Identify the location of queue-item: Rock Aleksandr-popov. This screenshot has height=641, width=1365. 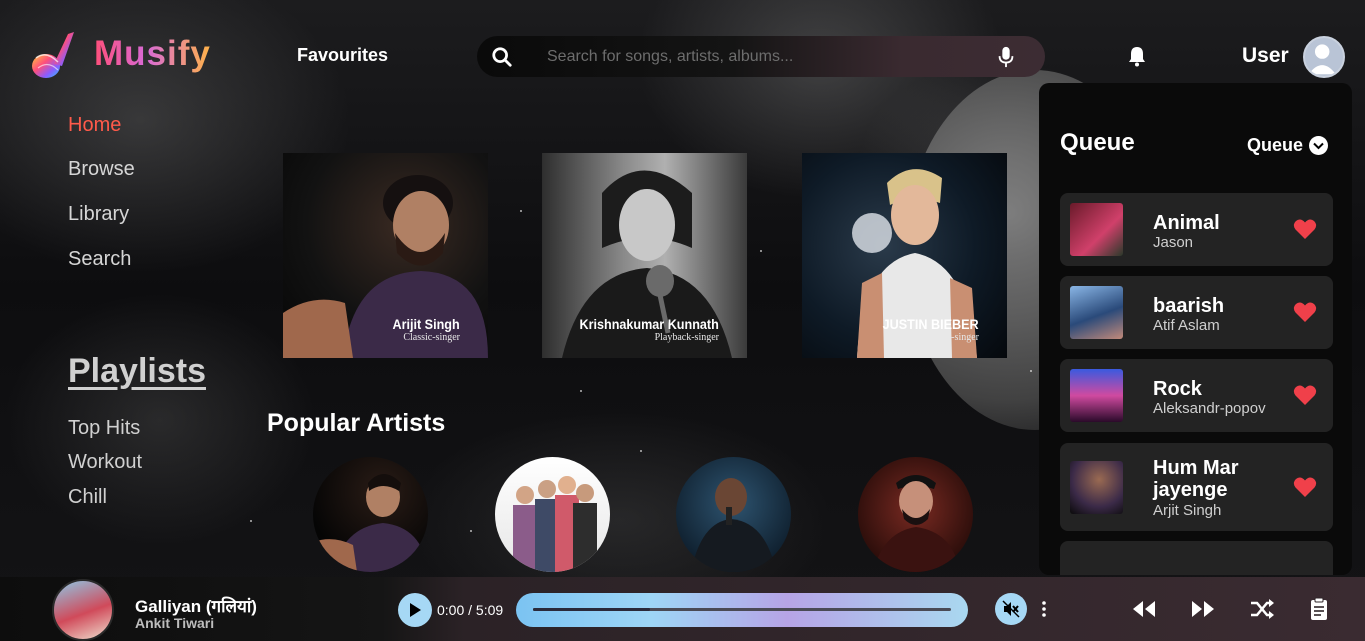
(1196, 395).